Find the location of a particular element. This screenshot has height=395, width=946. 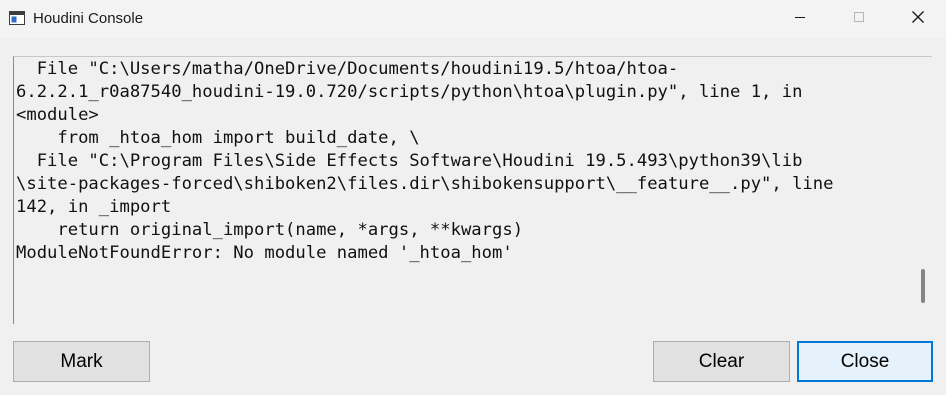

vertical-scrollbar is located at coordinates (923, 190).